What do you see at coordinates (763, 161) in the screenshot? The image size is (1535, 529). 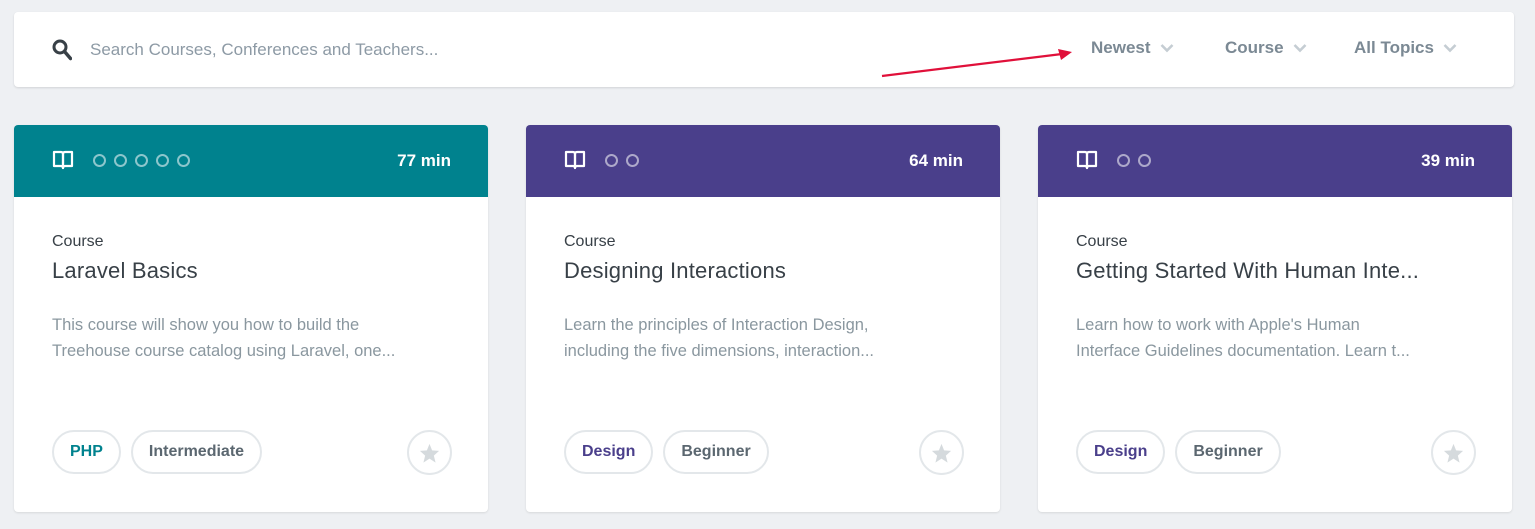 I see `card-header: 64 min` at bounding box center [763, 161].